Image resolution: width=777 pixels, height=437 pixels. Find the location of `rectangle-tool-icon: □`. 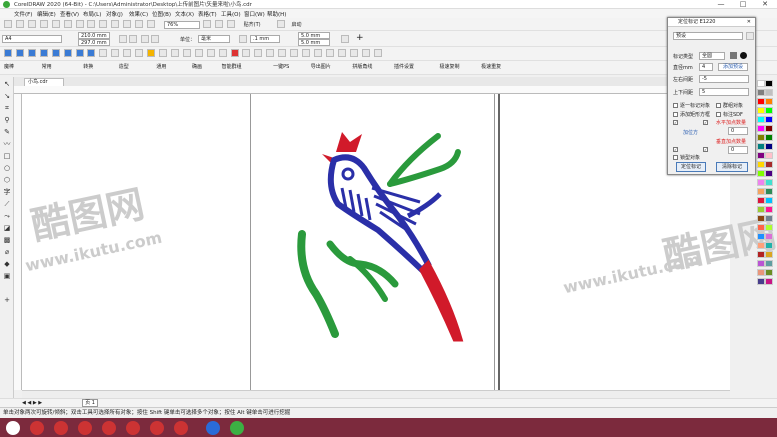

rectangle-tool-icon: □ is located at coordinates (7, 156).